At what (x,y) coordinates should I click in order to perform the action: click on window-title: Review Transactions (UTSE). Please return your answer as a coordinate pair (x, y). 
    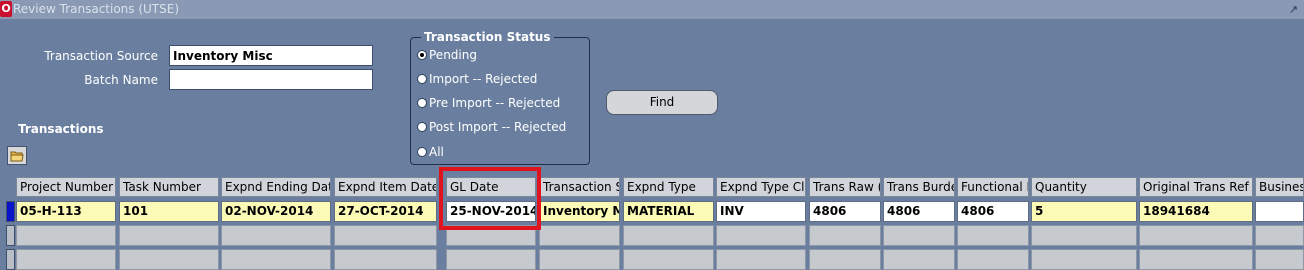
    Looking at the image, I should click on (96, 9).